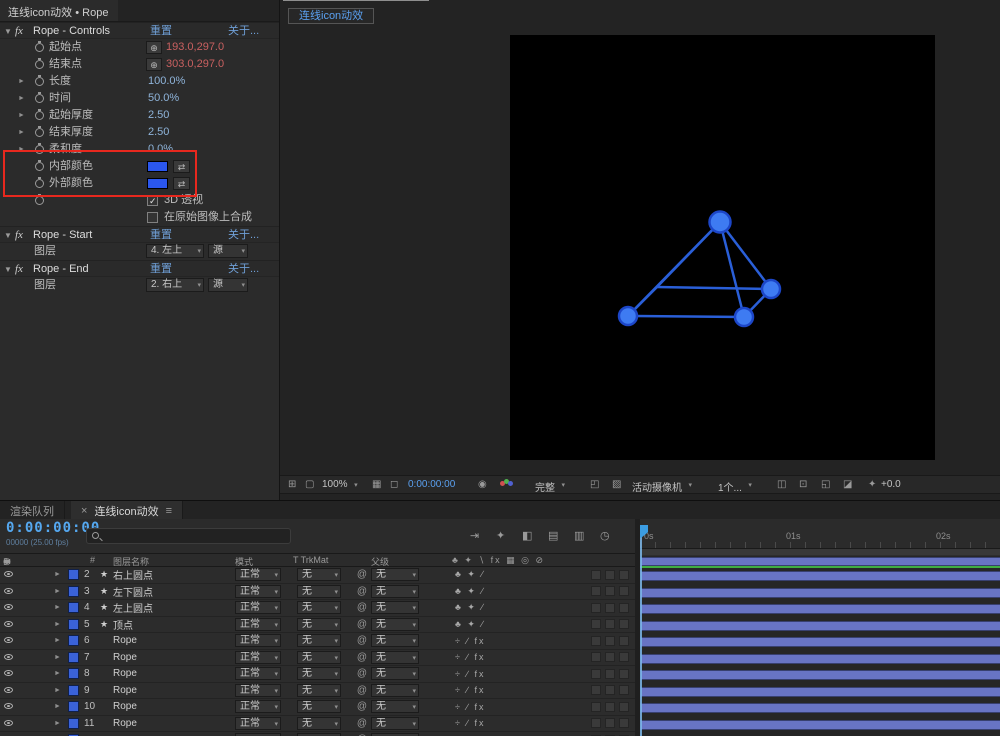 The height and width of the screenshot is (736, 1000). I want to click on source-select: 源, so click(228, 251).